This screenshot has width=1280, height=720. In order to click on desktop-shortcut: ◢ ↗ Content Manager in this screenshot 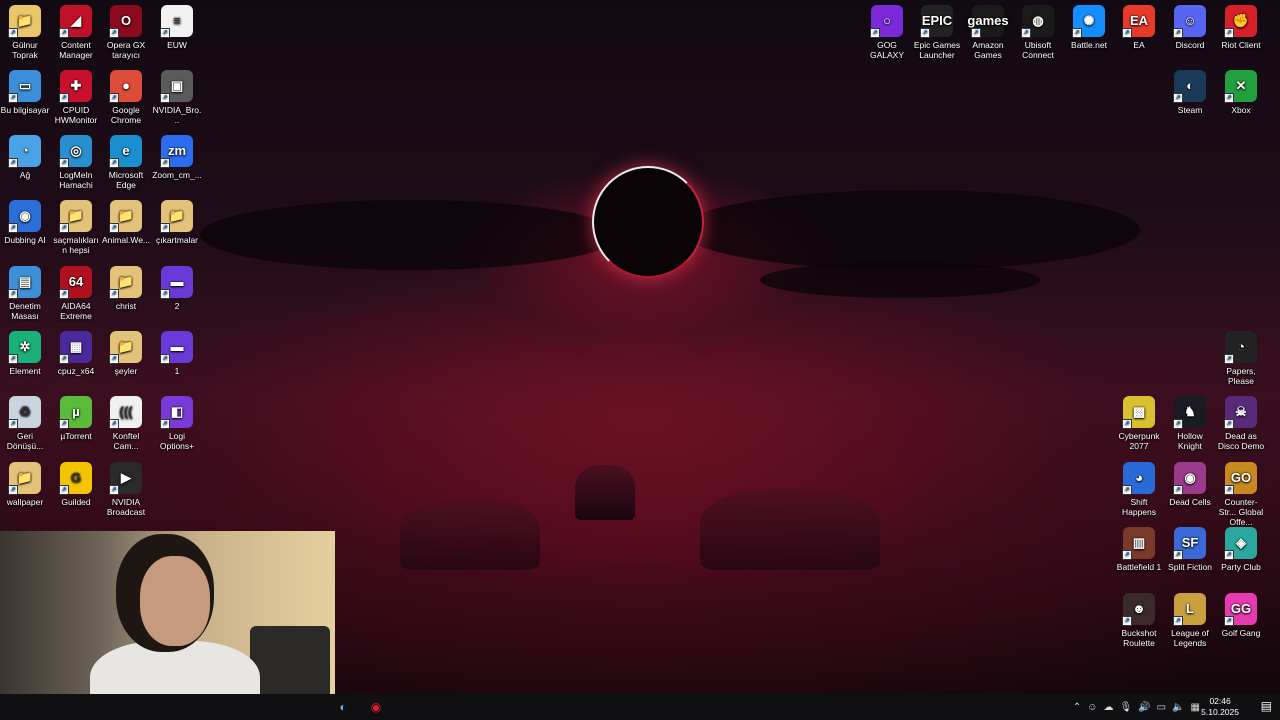, I will do `click(76, 32)`.